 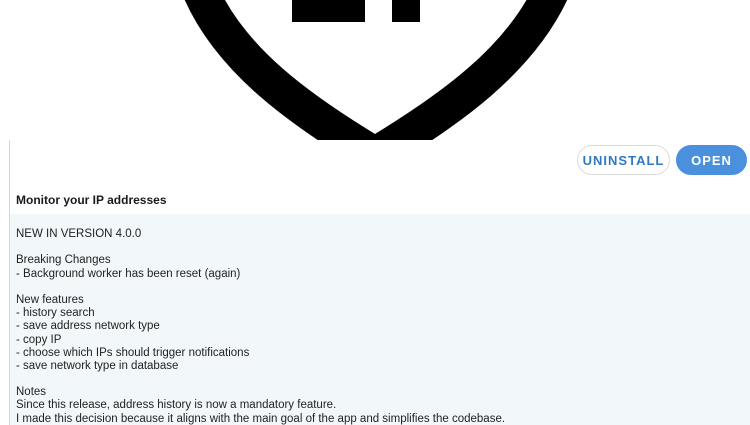 What do you see at coordinates (79, 234) in the screenshot?
I see `version-heading: NEW IN VERSION 4.0.0` at bounding box center [79, 234].